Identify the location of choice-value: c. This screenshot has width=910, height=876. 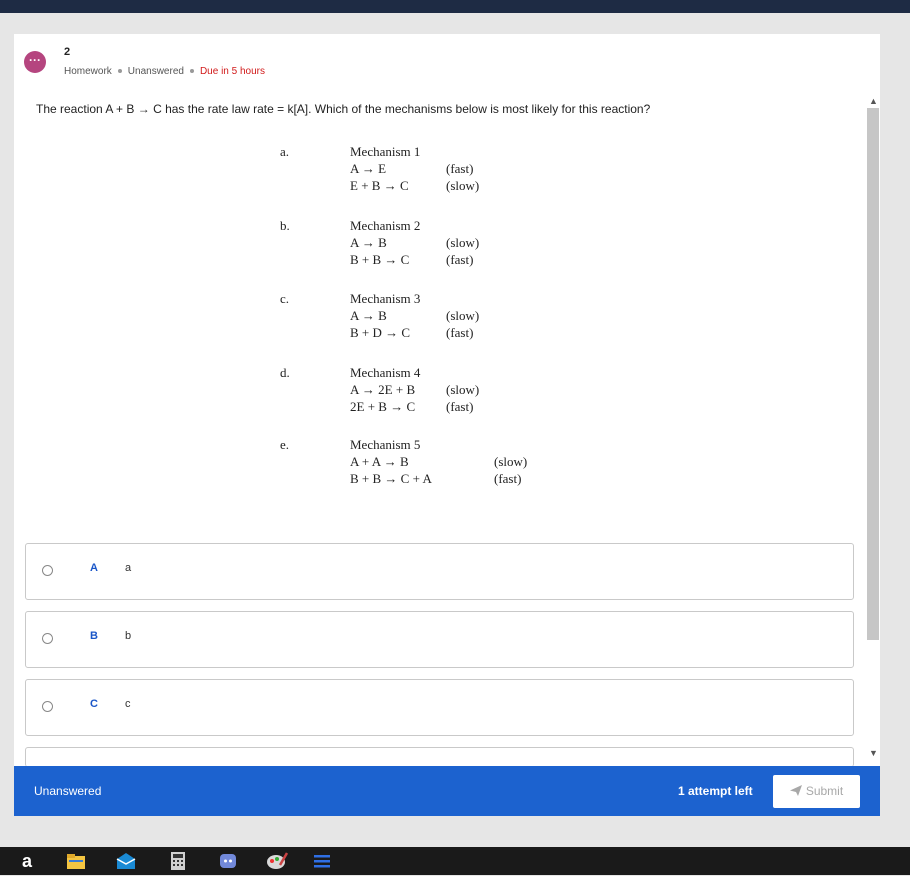
(128, 704).